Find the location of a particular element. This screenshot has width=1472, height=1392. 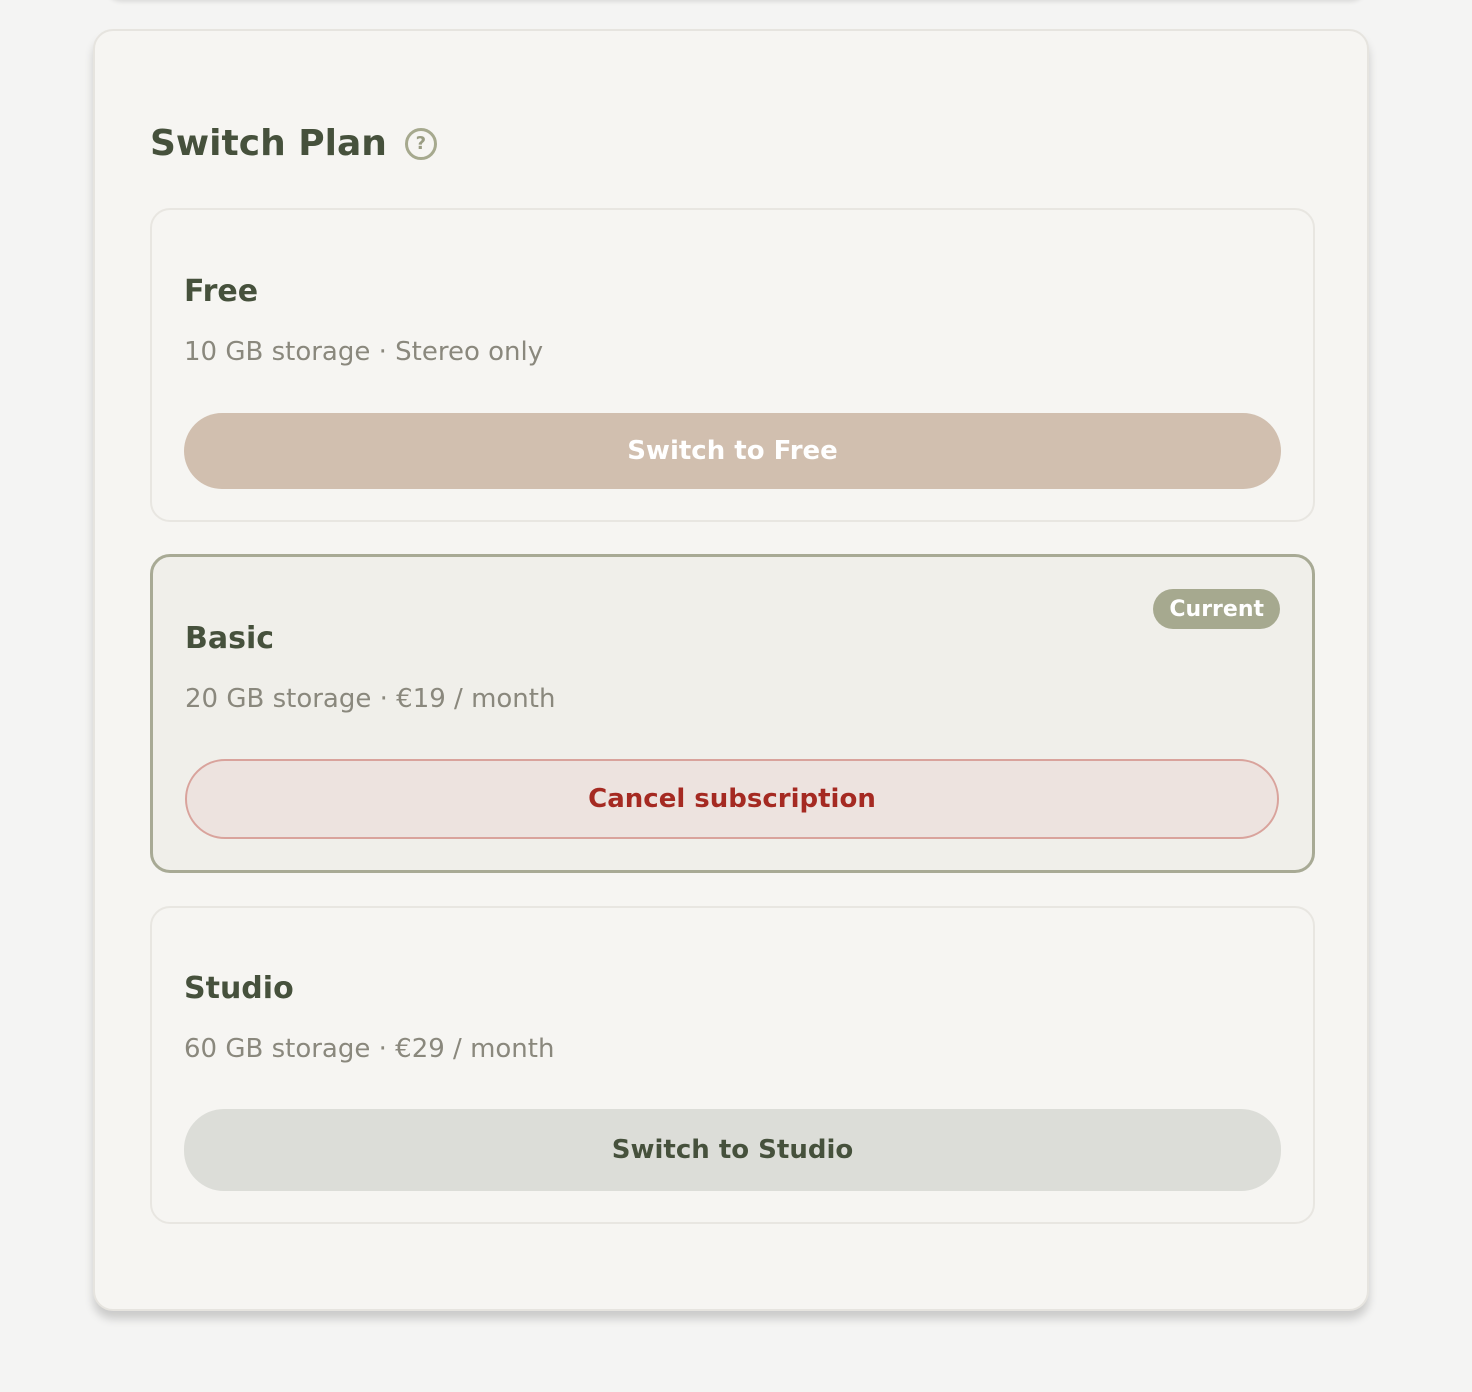

switch-to-free-button: Switch to Free is located at coordinates (732, 451).